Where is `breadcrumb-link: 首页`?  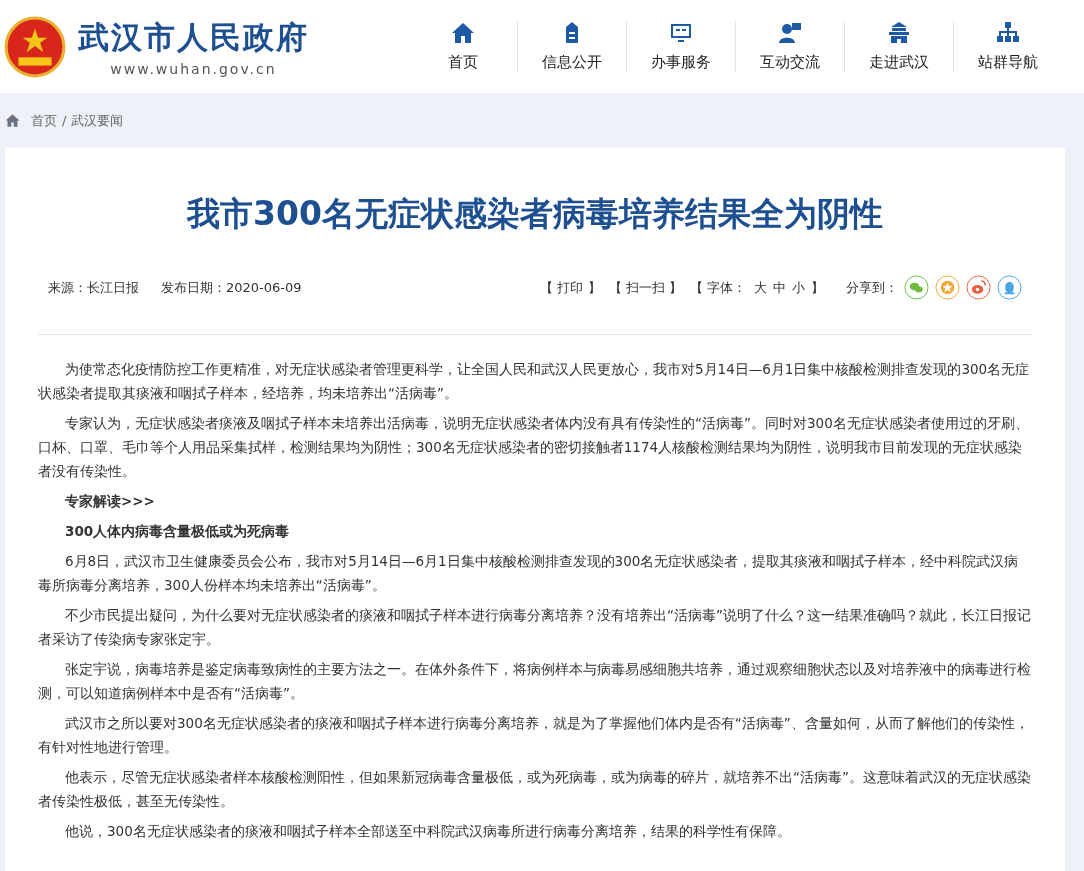 breadcrumb-link: 首页 is located at coordinates (44, 120).